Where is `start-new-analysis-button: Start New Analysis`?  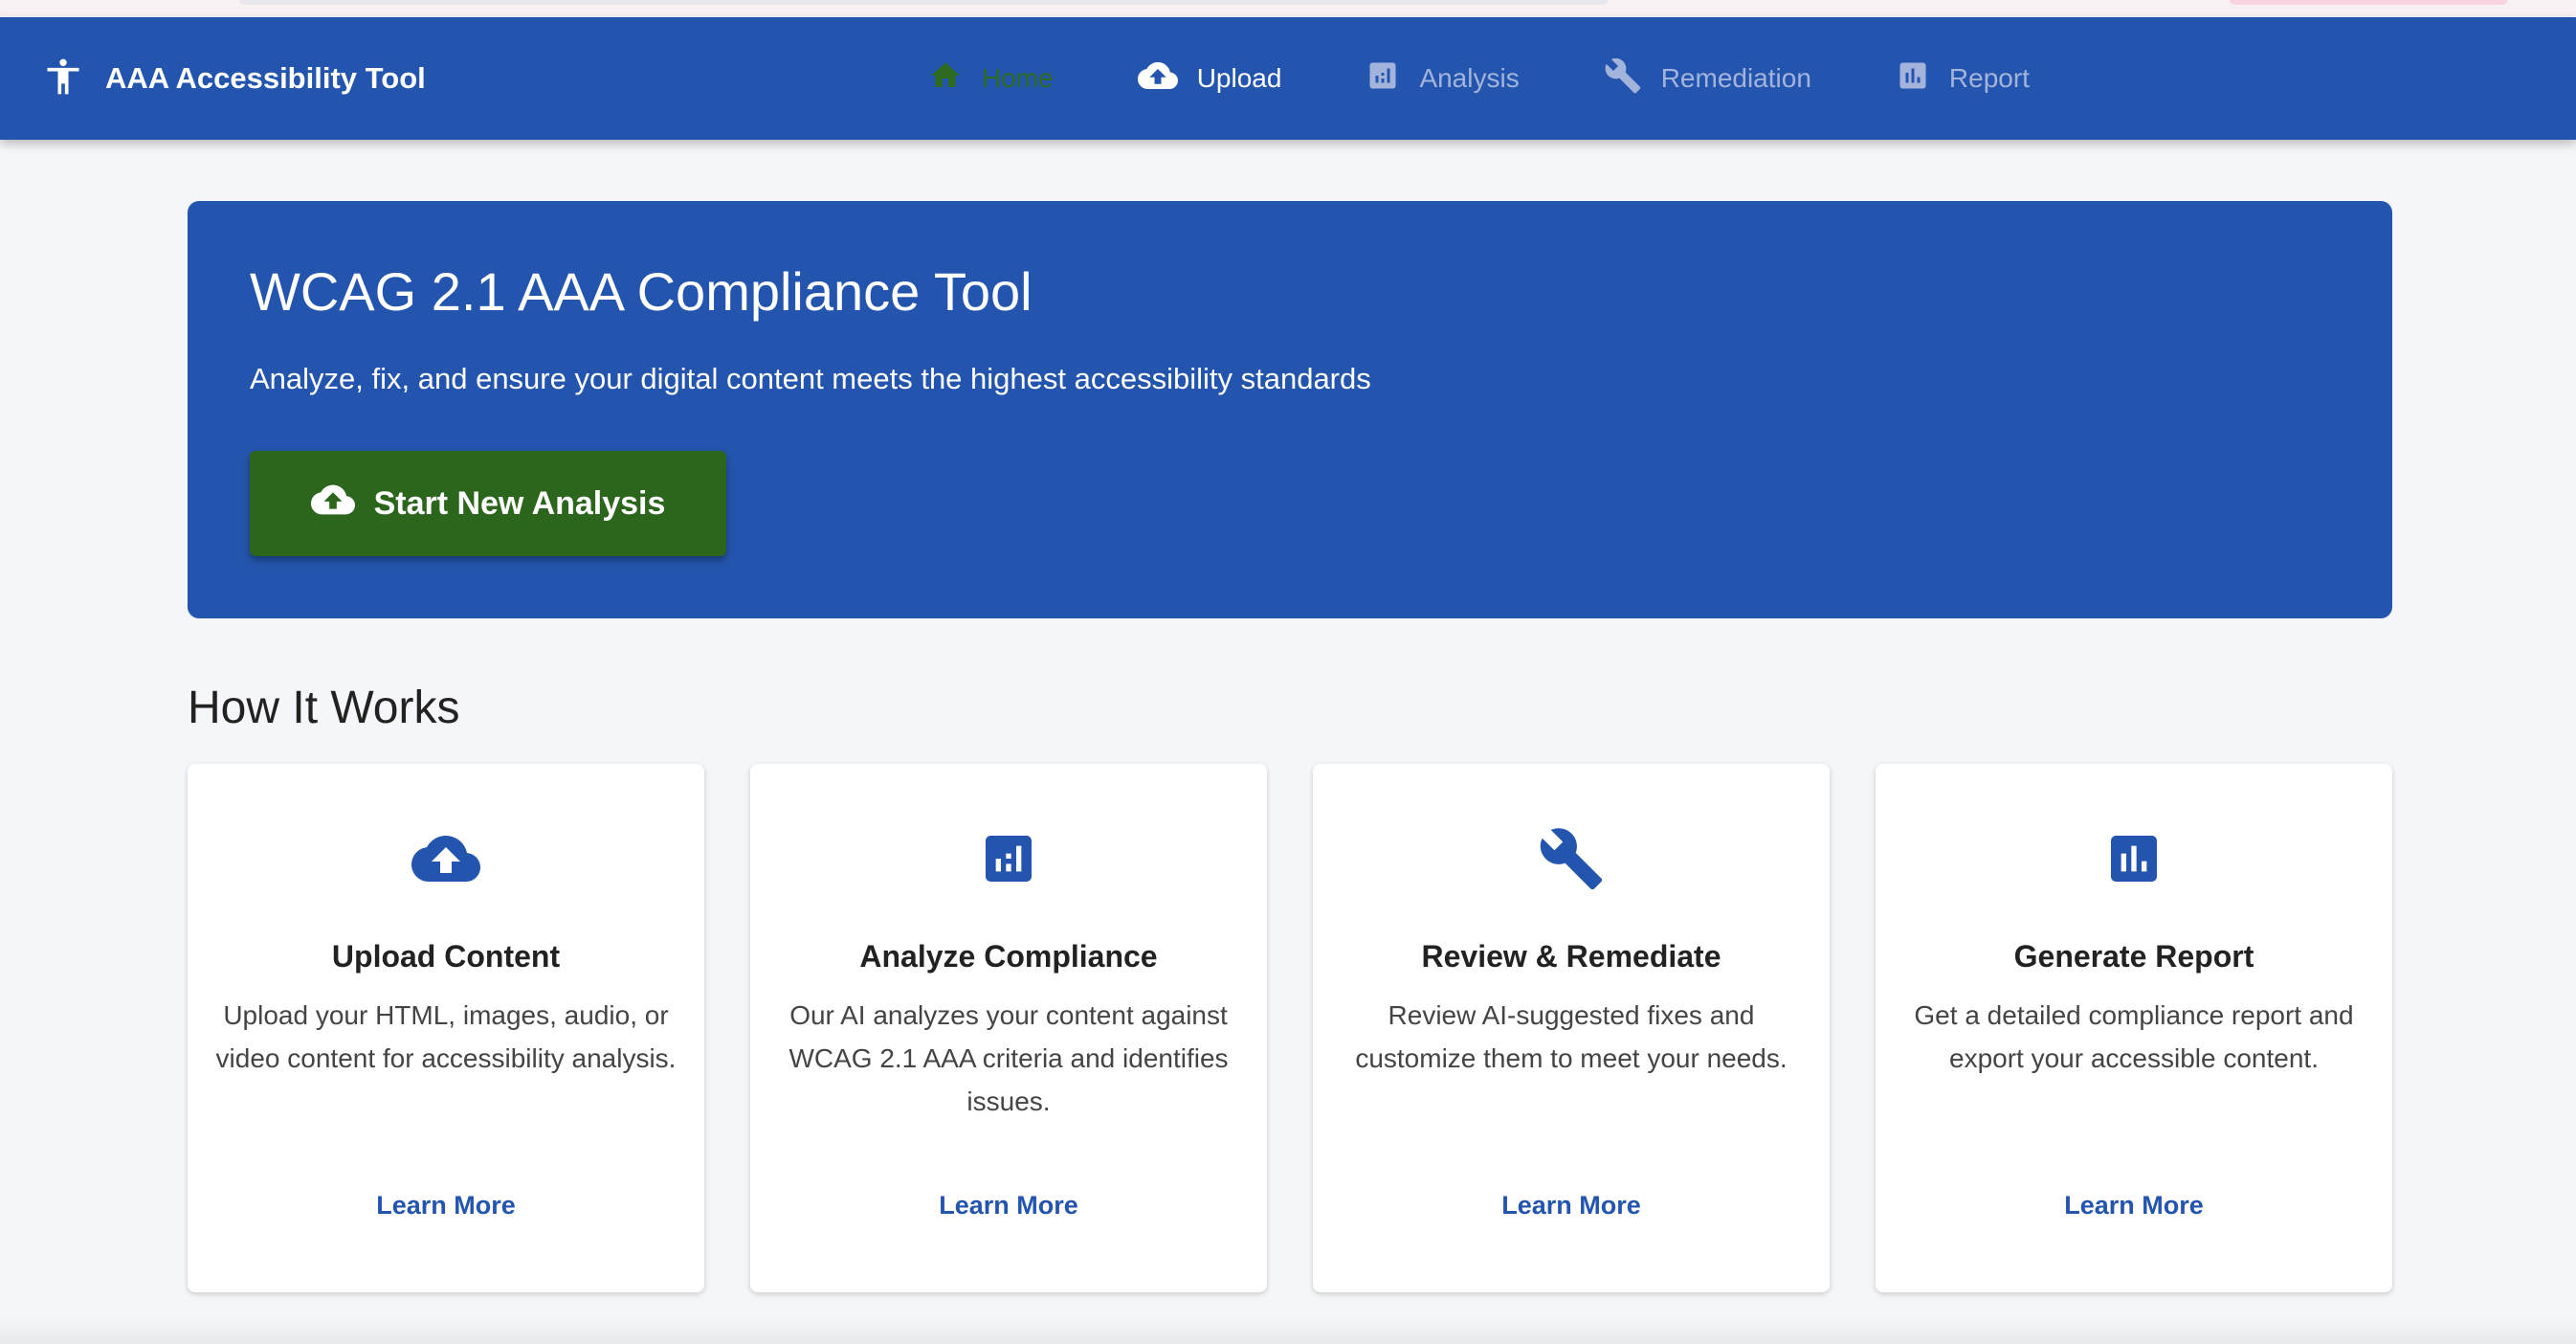
start-new-analysis-button: Start New Analysis is located at coordinates (488, 503).